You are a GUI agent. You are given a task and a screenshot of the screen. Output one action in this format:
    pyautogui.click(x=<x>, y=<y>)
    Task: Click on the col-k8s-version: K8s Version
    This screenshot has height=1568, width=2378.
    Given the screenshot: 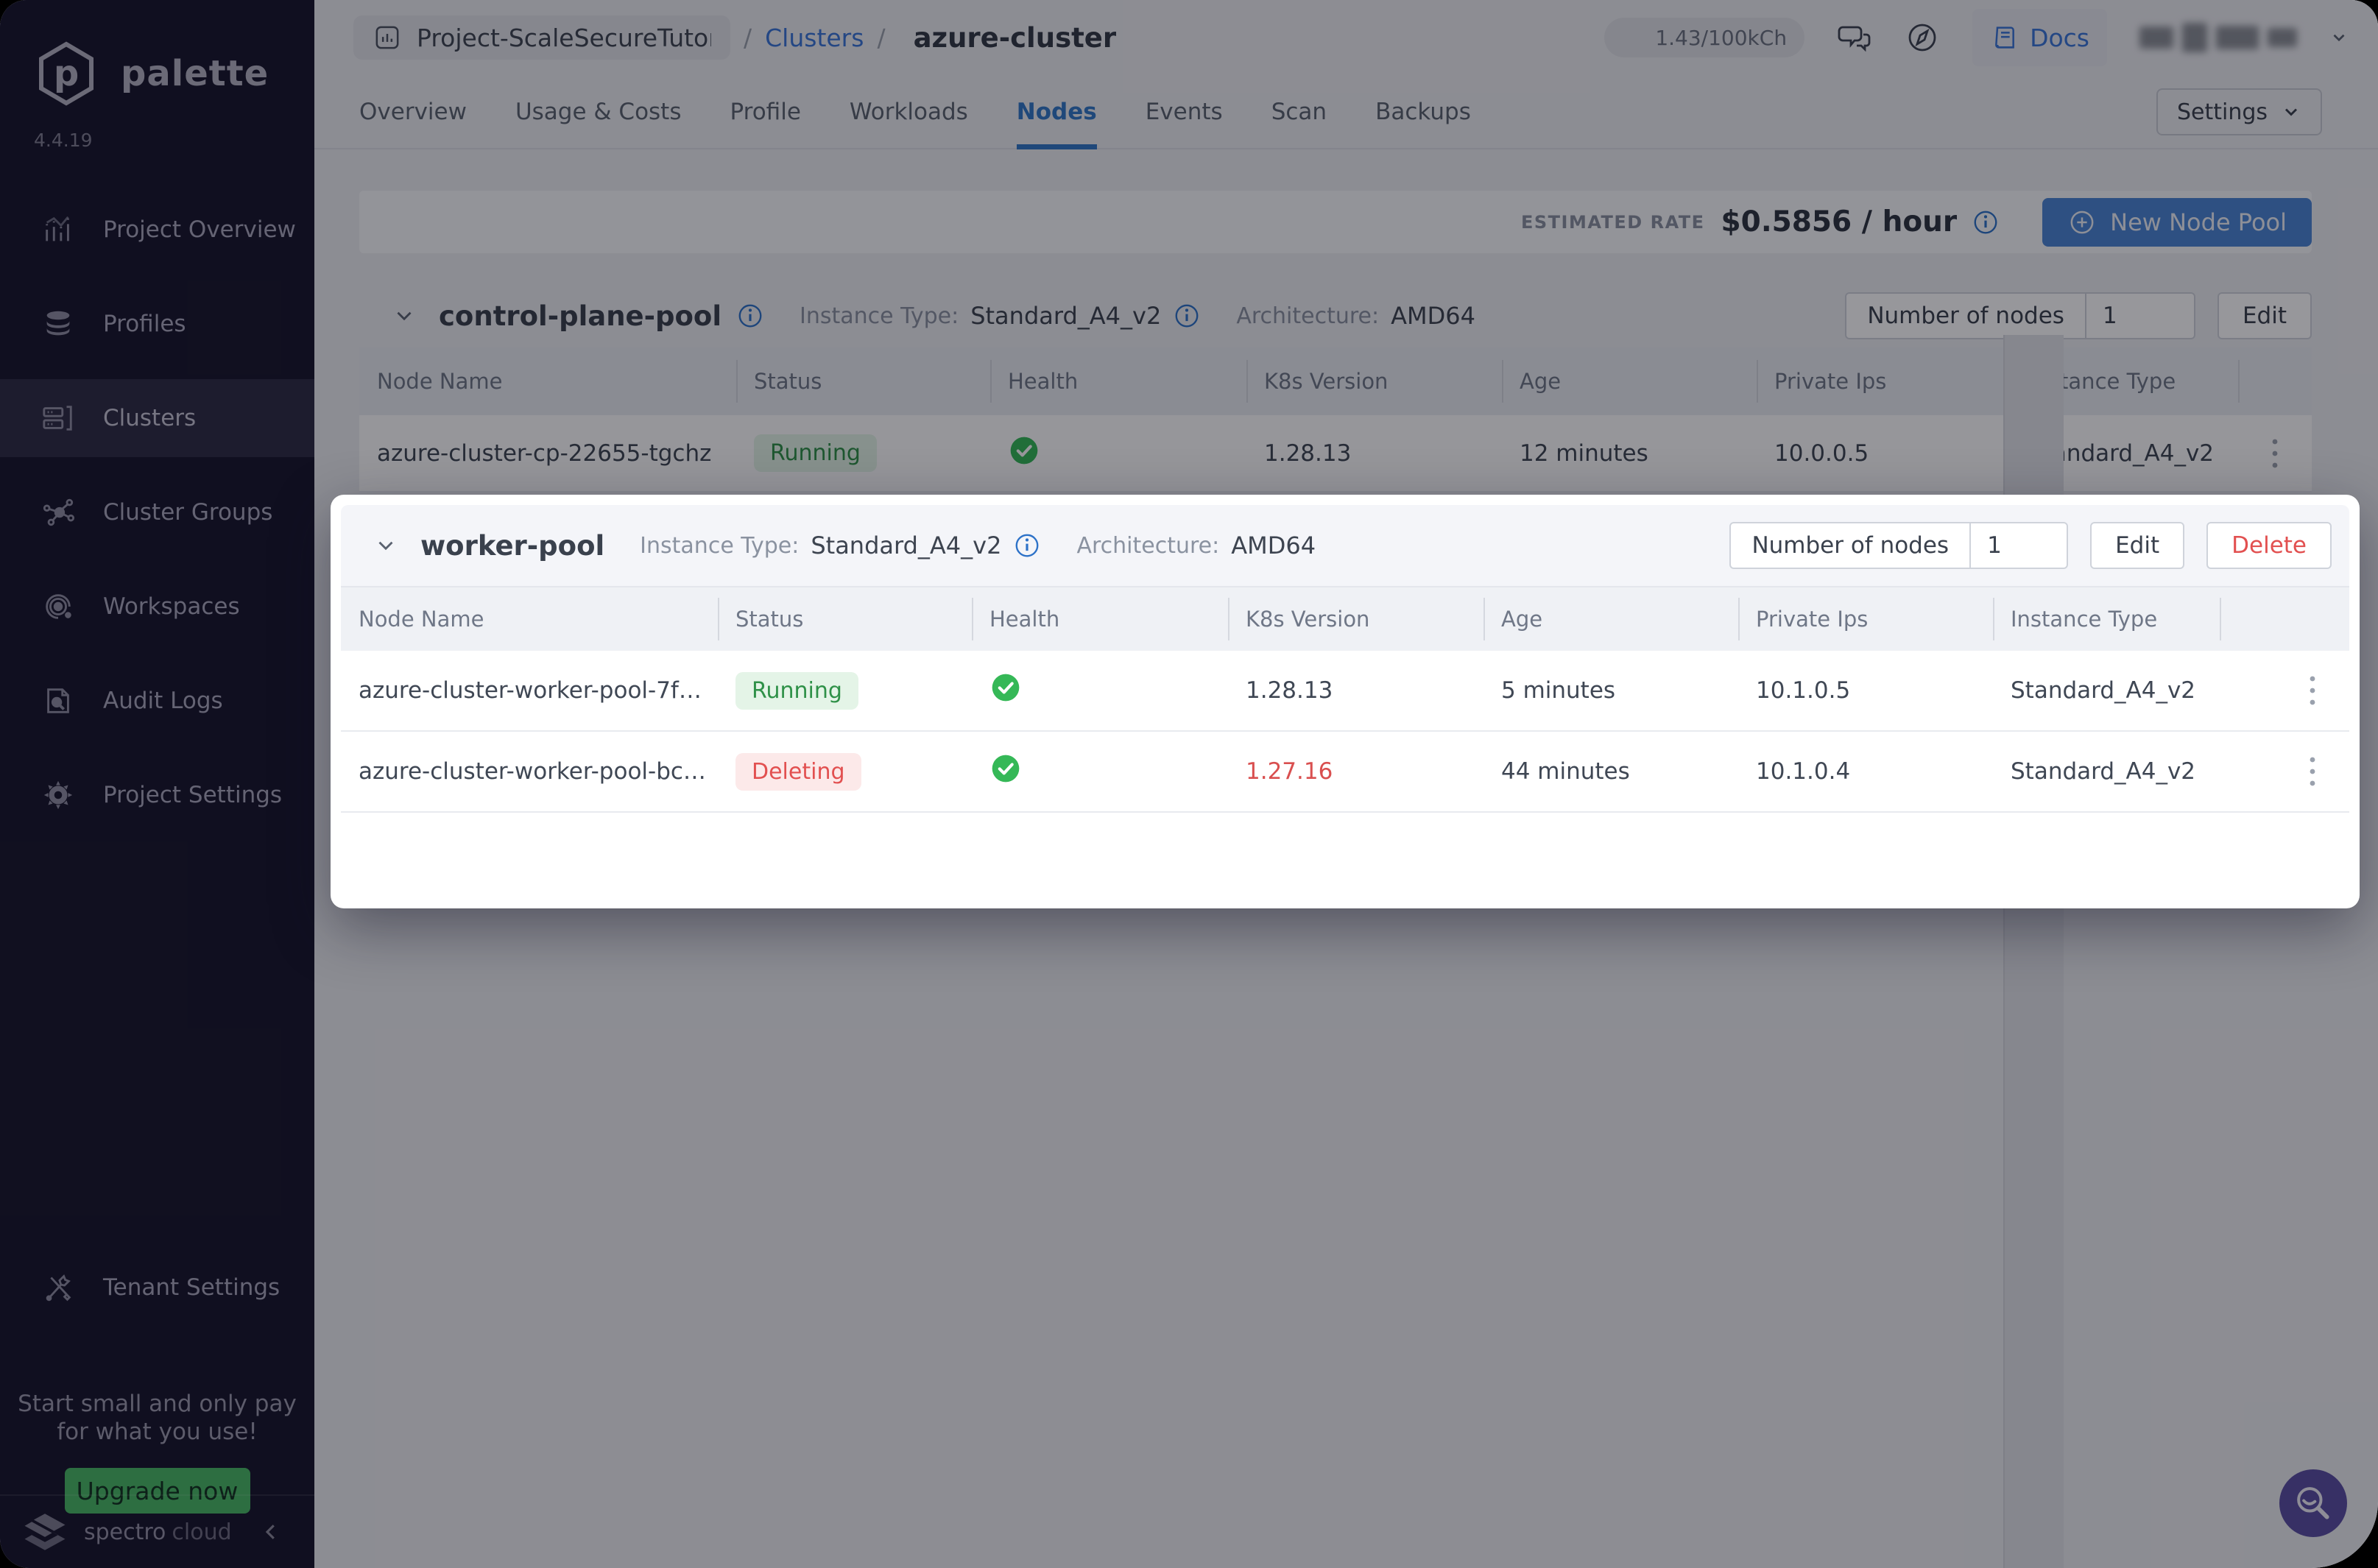 What is the action you would take?
    pyautogui.click(x=1355, y=619)
    